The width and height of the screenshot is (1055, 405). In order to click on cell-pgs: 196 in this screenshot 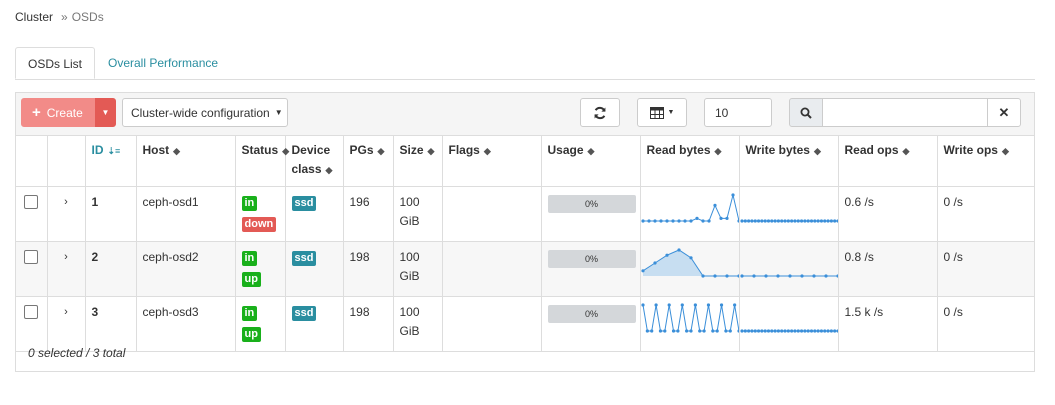, I will do `click(368, 214)`.